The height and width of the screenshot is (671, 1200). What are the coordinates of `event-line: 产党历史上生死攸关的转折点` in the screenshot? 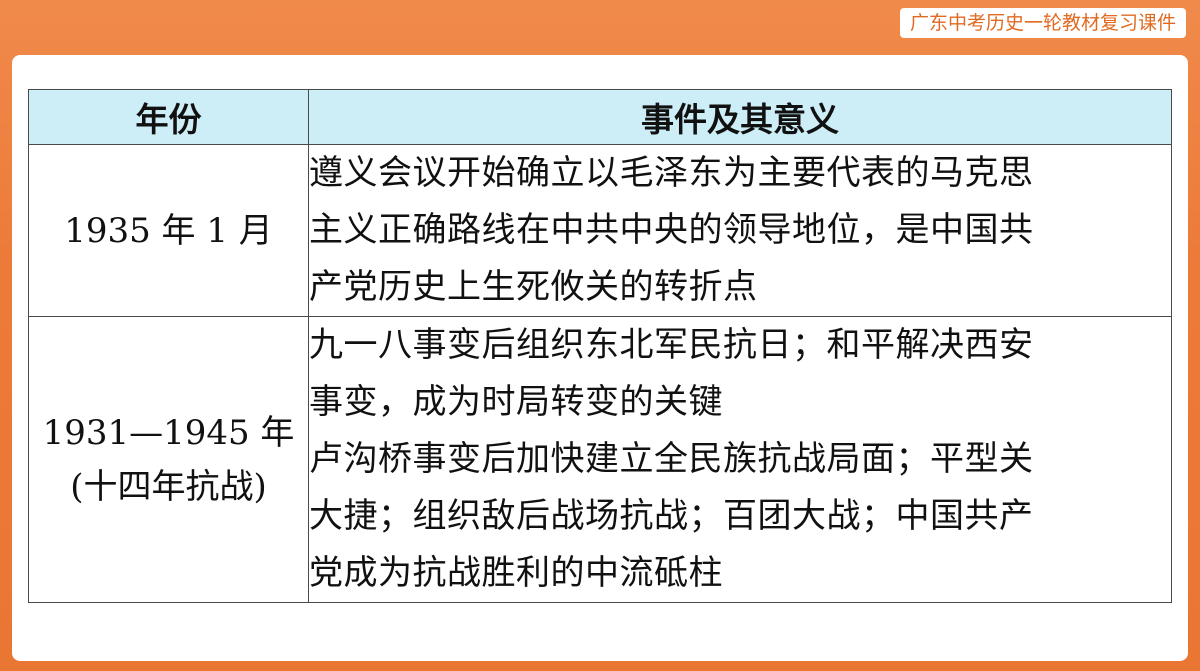 It's located at (533, 287).